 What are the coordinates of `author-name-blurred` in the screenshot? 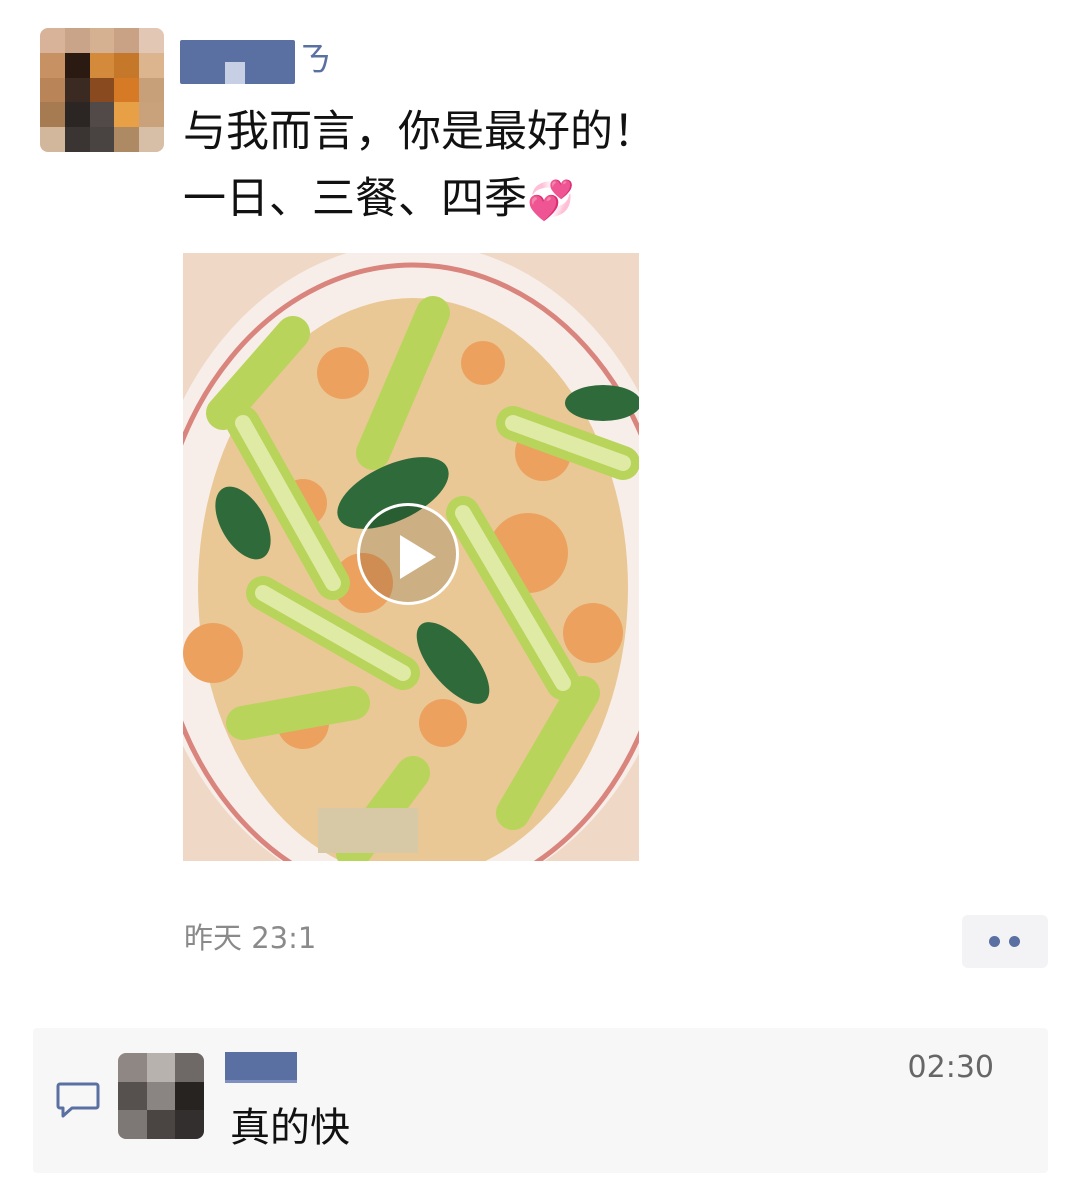 It's located at (237, 62).